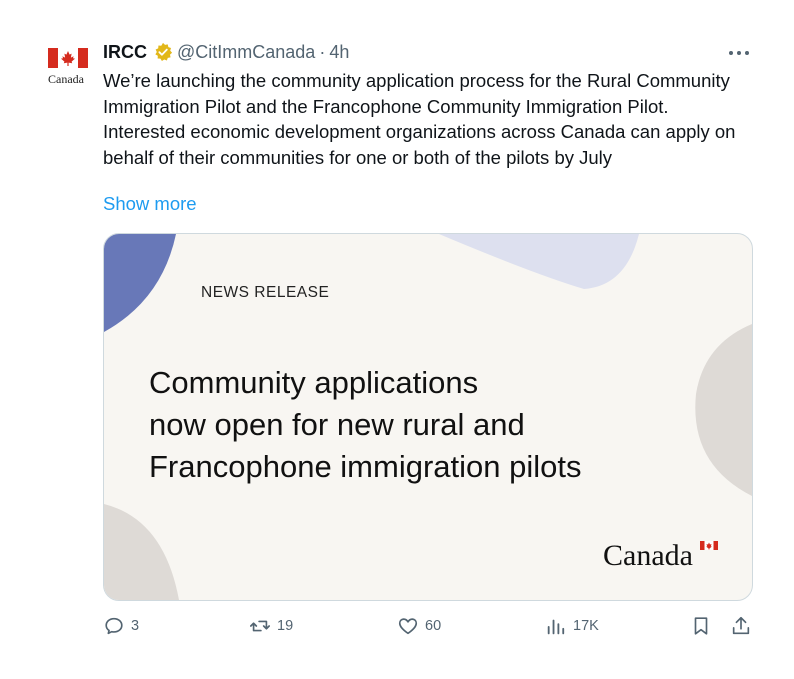 This screenshot has width=794, height=679. I want to click on repost-button: 19, so click(271, 626).